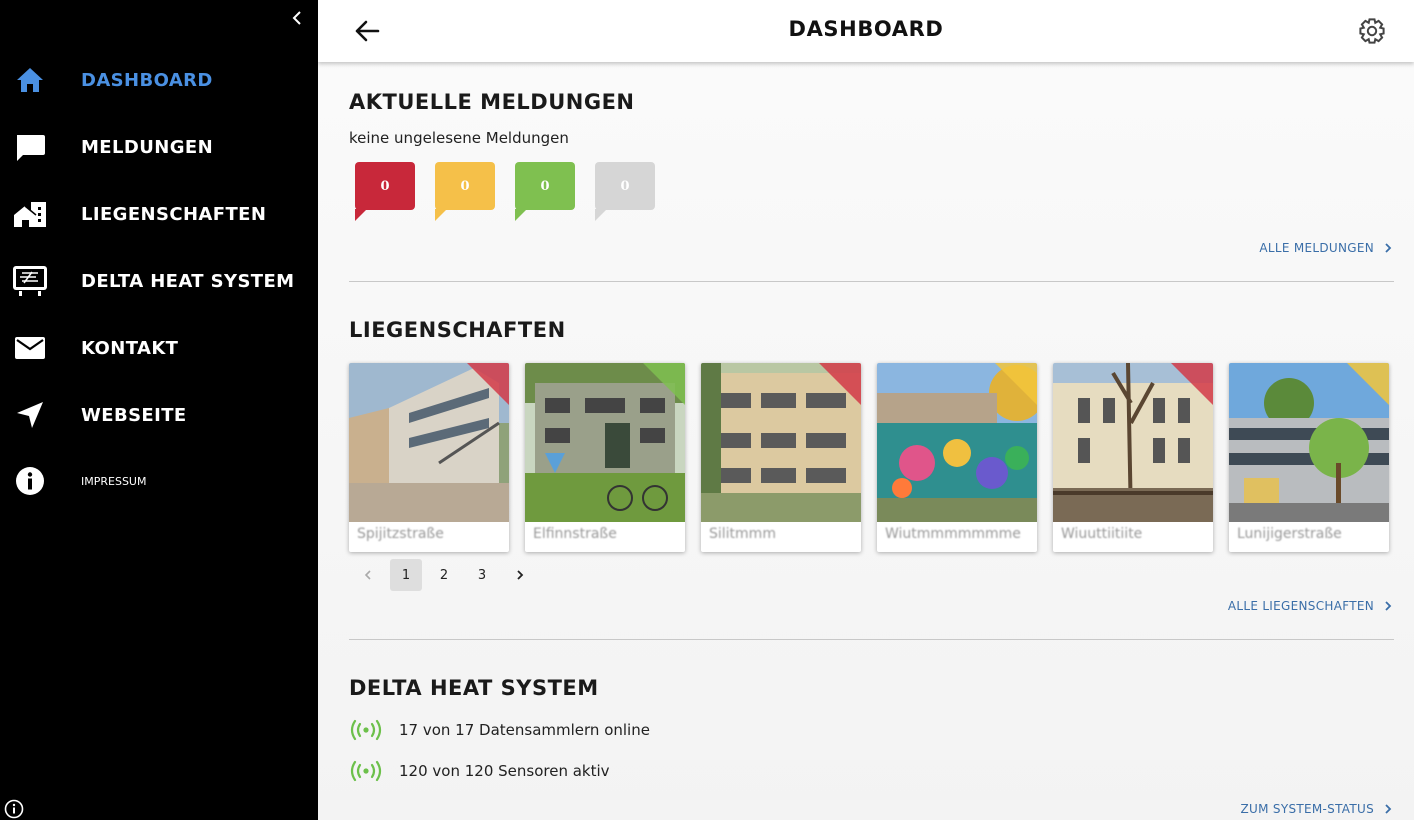 The image size is (1414, 820). Describe the element at coordinates (429, 457) in the screenshot. I see `property-card: Spijitzstraße` at that location.